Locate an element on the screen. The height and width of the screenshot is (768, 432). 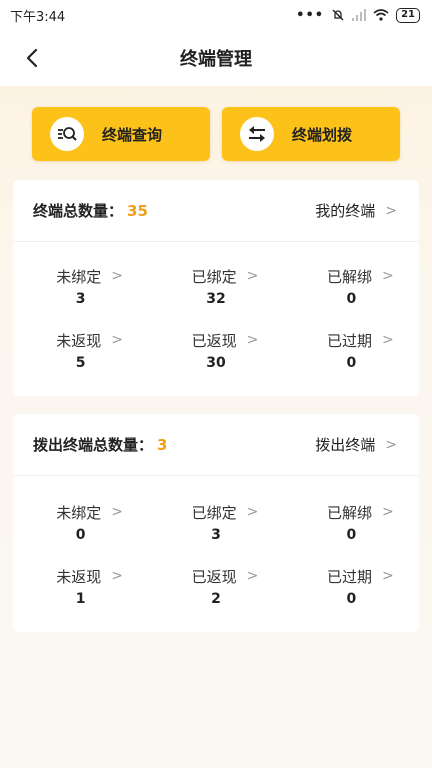
terminal-query-button: 终端查询 is located at coordinates (121, 134).